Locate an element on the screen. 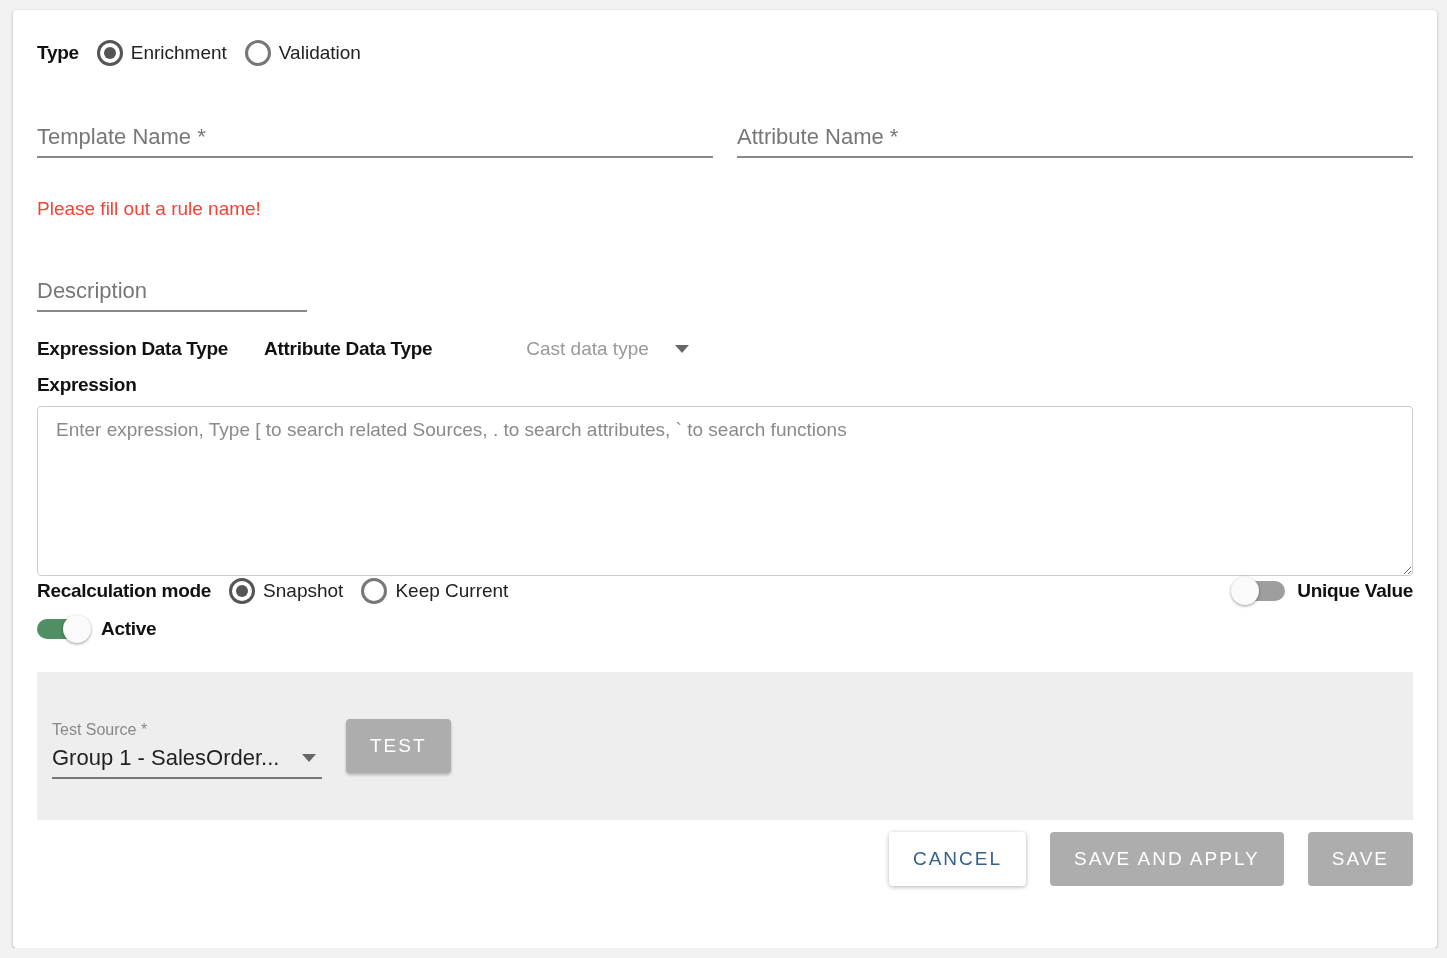 The image size is (1447, 958). error-message: Please fill out a rule name! is located at coordinates (149, 209).